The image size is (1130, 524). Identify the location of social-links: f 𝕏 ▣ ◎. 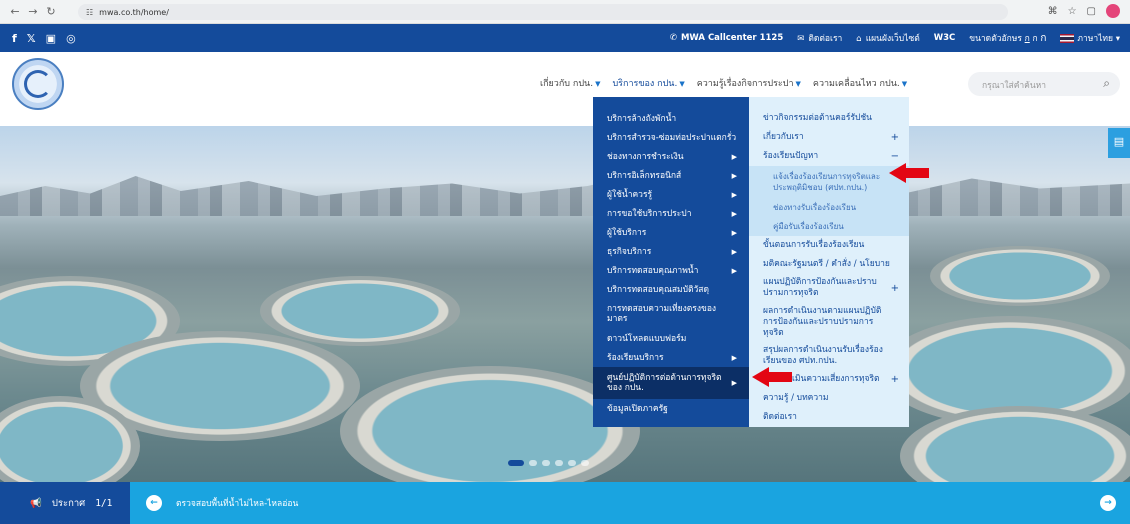
(44, 38).